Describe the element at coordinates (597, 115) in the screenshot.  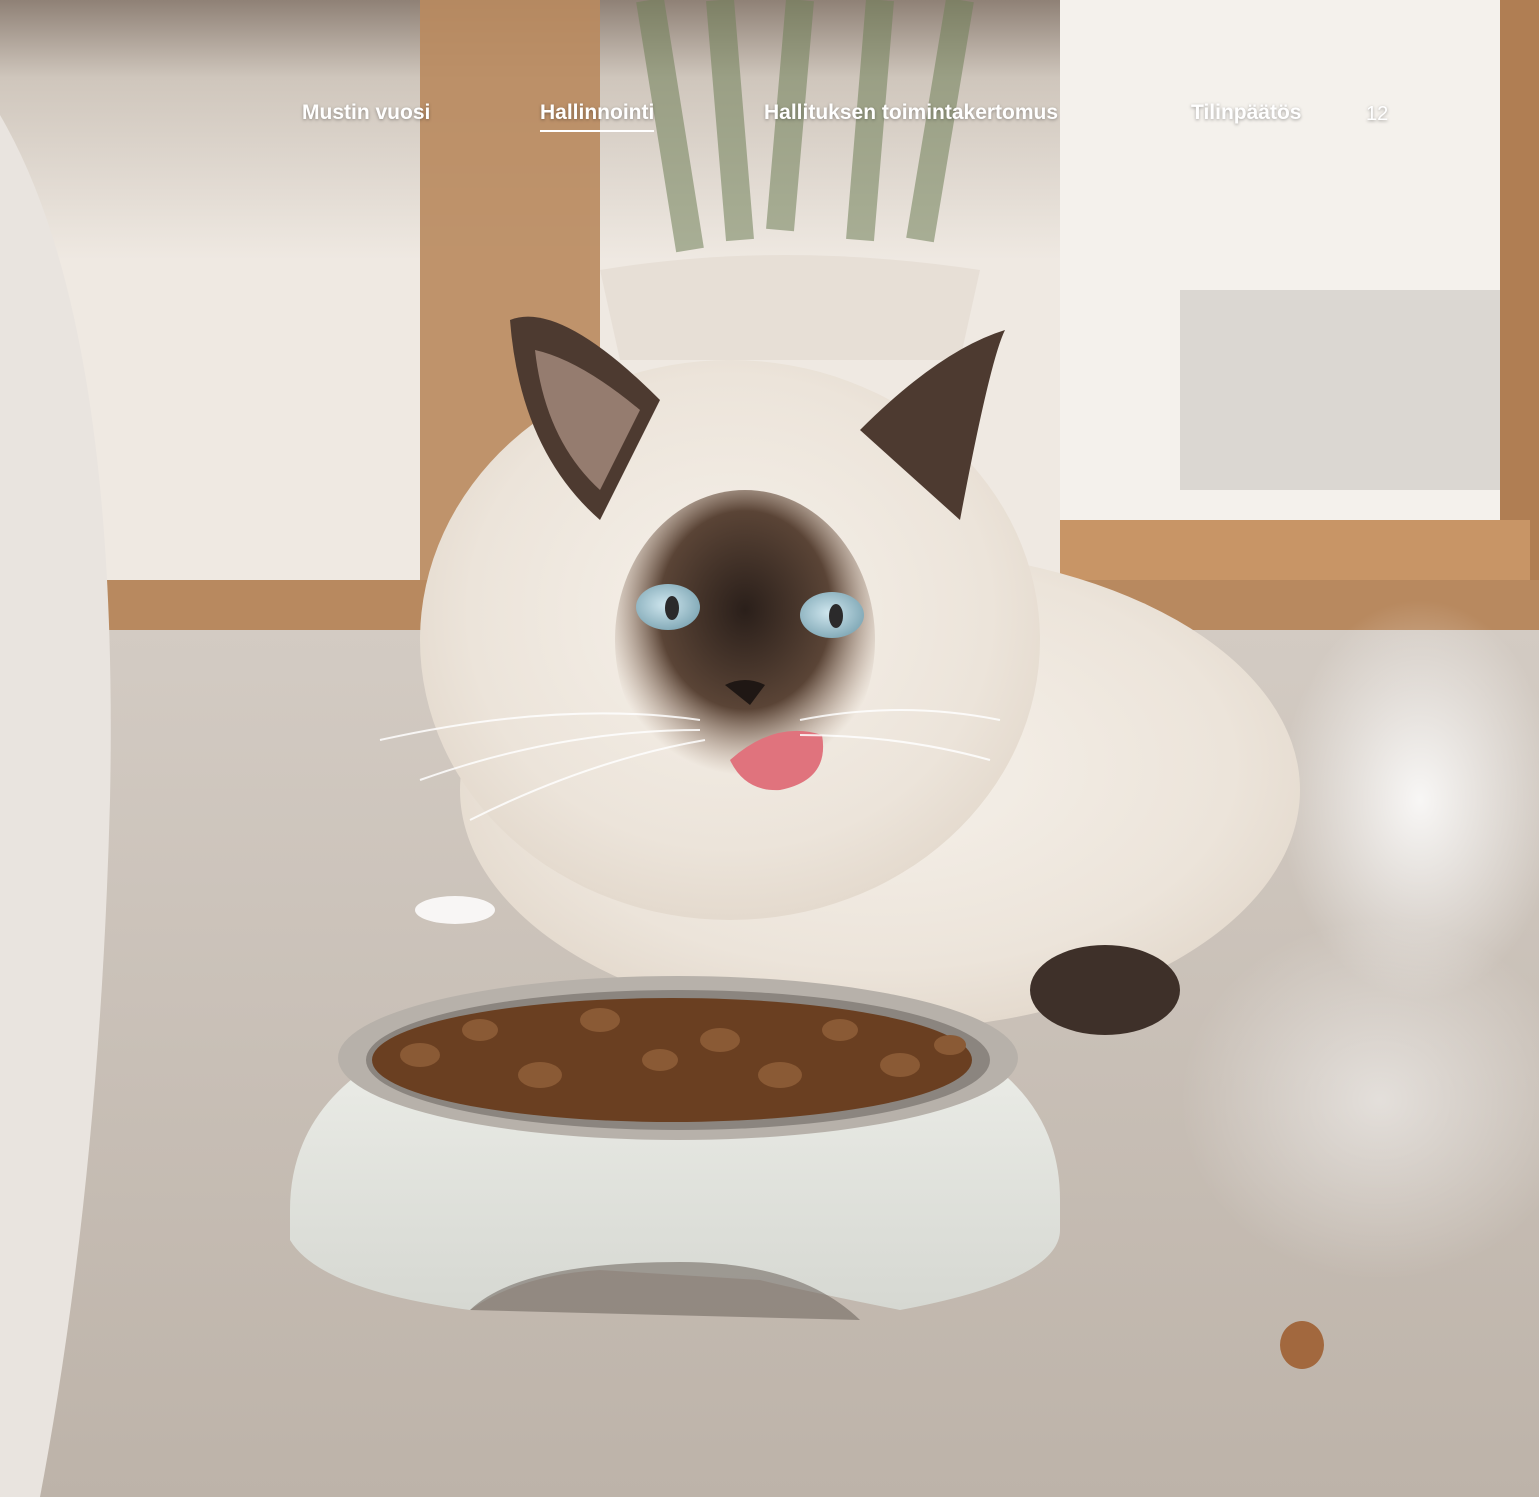
I see `nav-item-hallinnointi: Hallinnointi` at that location.